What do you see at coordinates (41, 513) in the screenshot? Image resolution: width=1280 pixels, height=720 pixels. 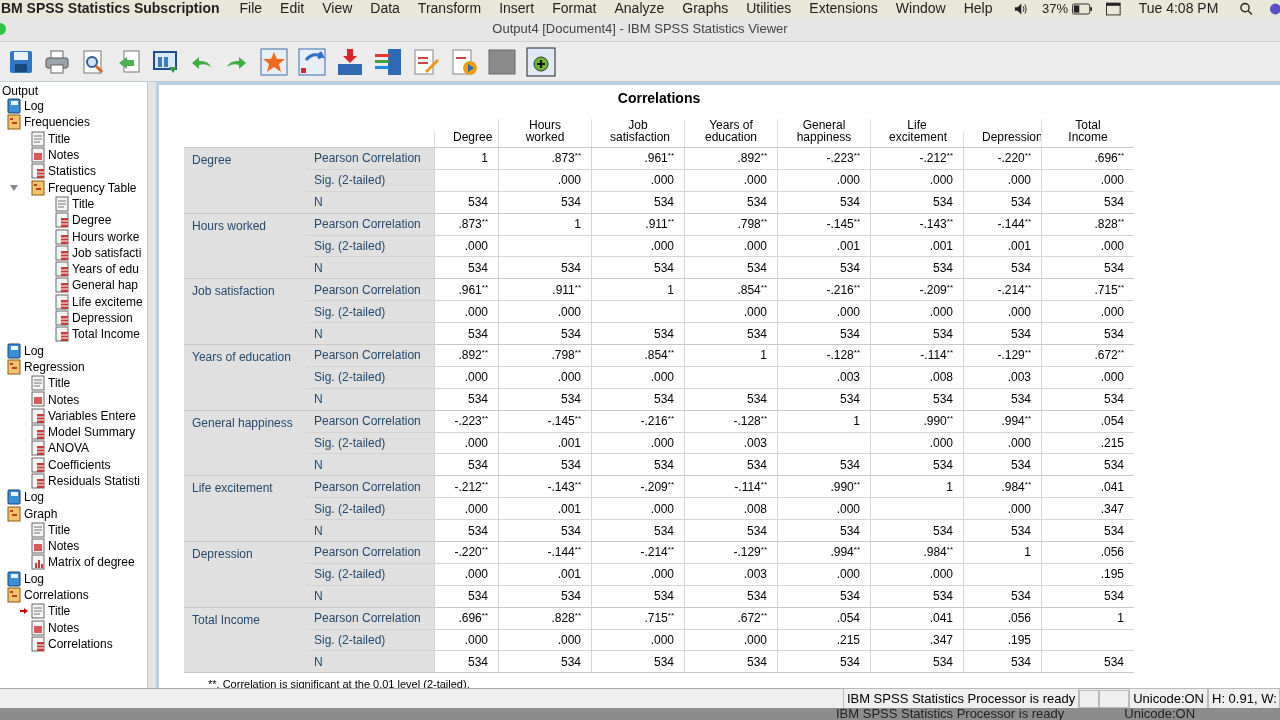 I see `outline-item: Graph` at bounding box center [41, 513].